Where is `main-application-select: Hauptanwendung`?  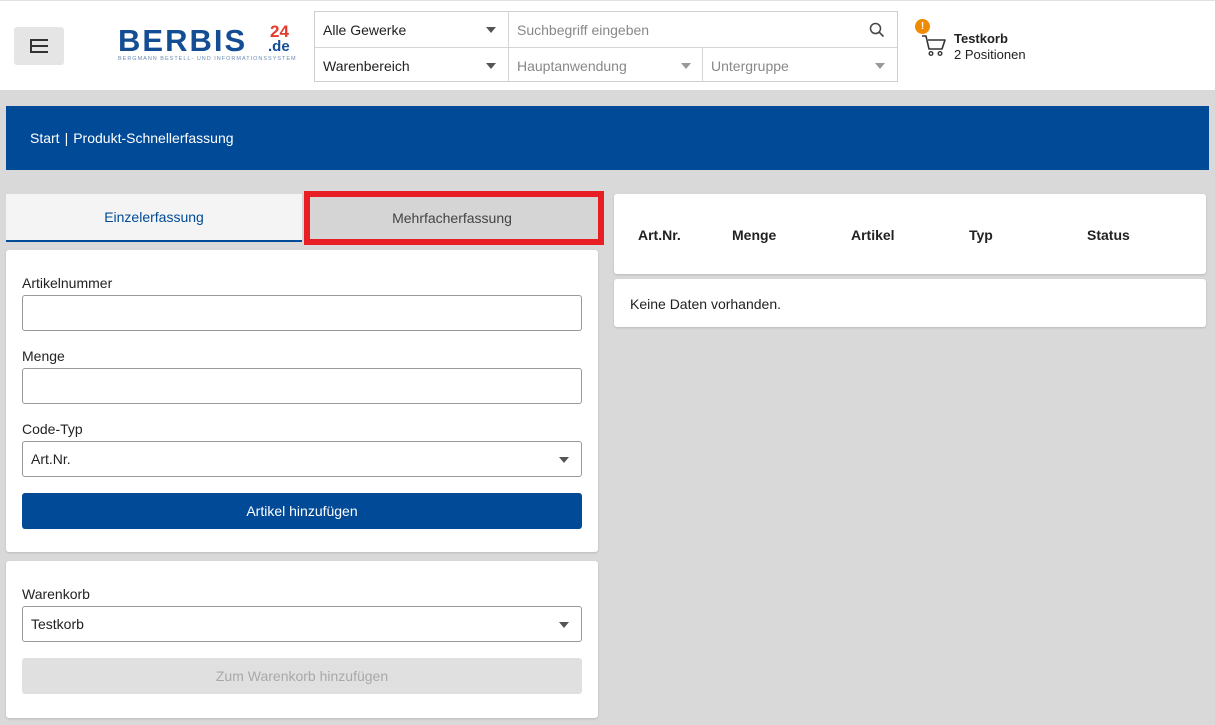 main-application-select: Hauptanwendung is located at coordinates (605, 65).